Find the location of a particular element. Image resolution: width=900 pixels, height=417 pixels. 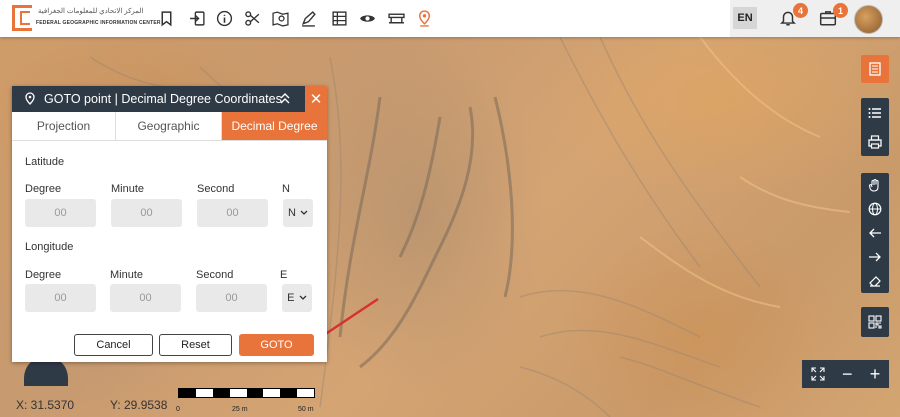

layers-icon is located at coordinates (396, 18).